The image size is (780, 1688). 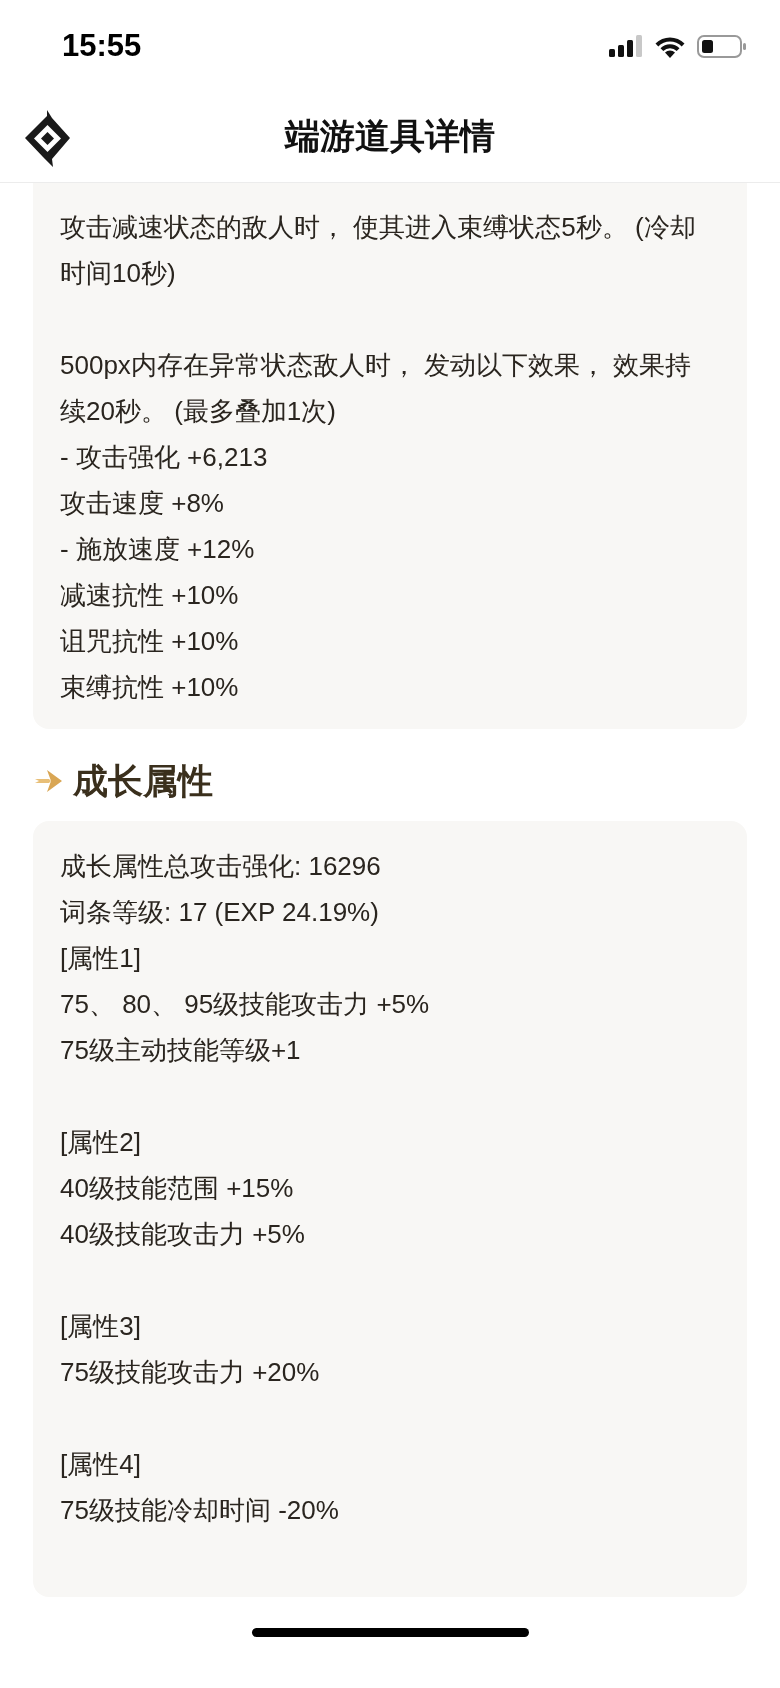 I want to click on effect-text: 诅咒抗性 +10%, so click(x=150, y=641).